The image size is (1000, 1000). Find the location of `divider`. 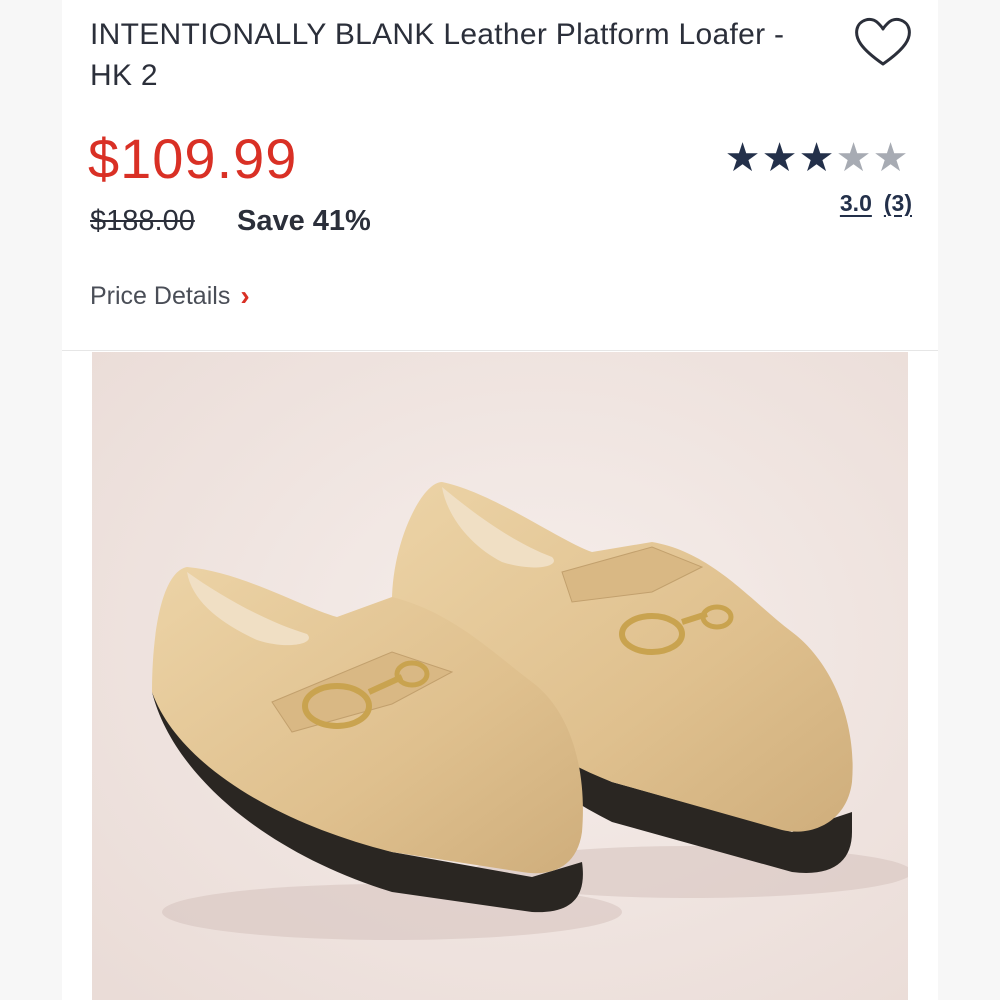

divider is located at coordinates (500, 350).